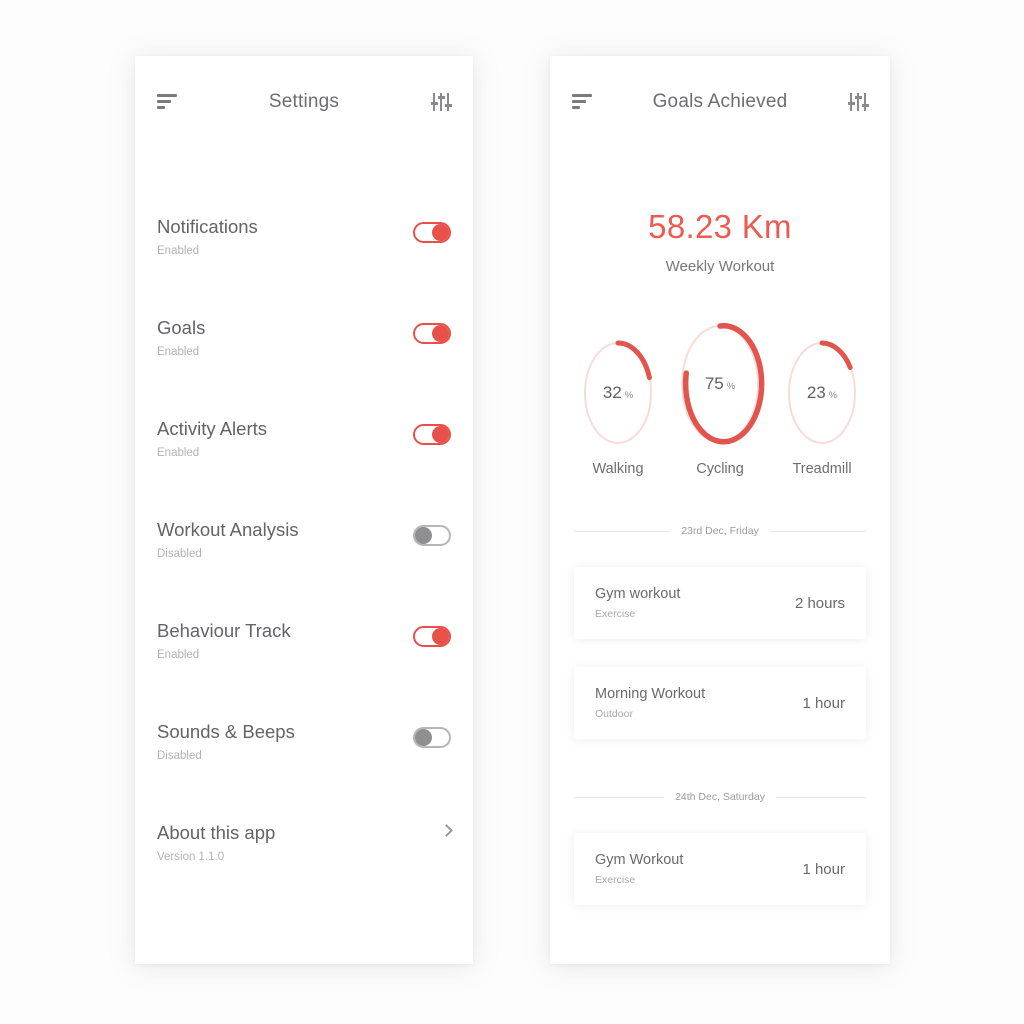 The height and width of the screenshot is (1024, 1024). Describe the element at coordinates (446, 830) in the screenshot. I see `chevron-right-icon` at that location.